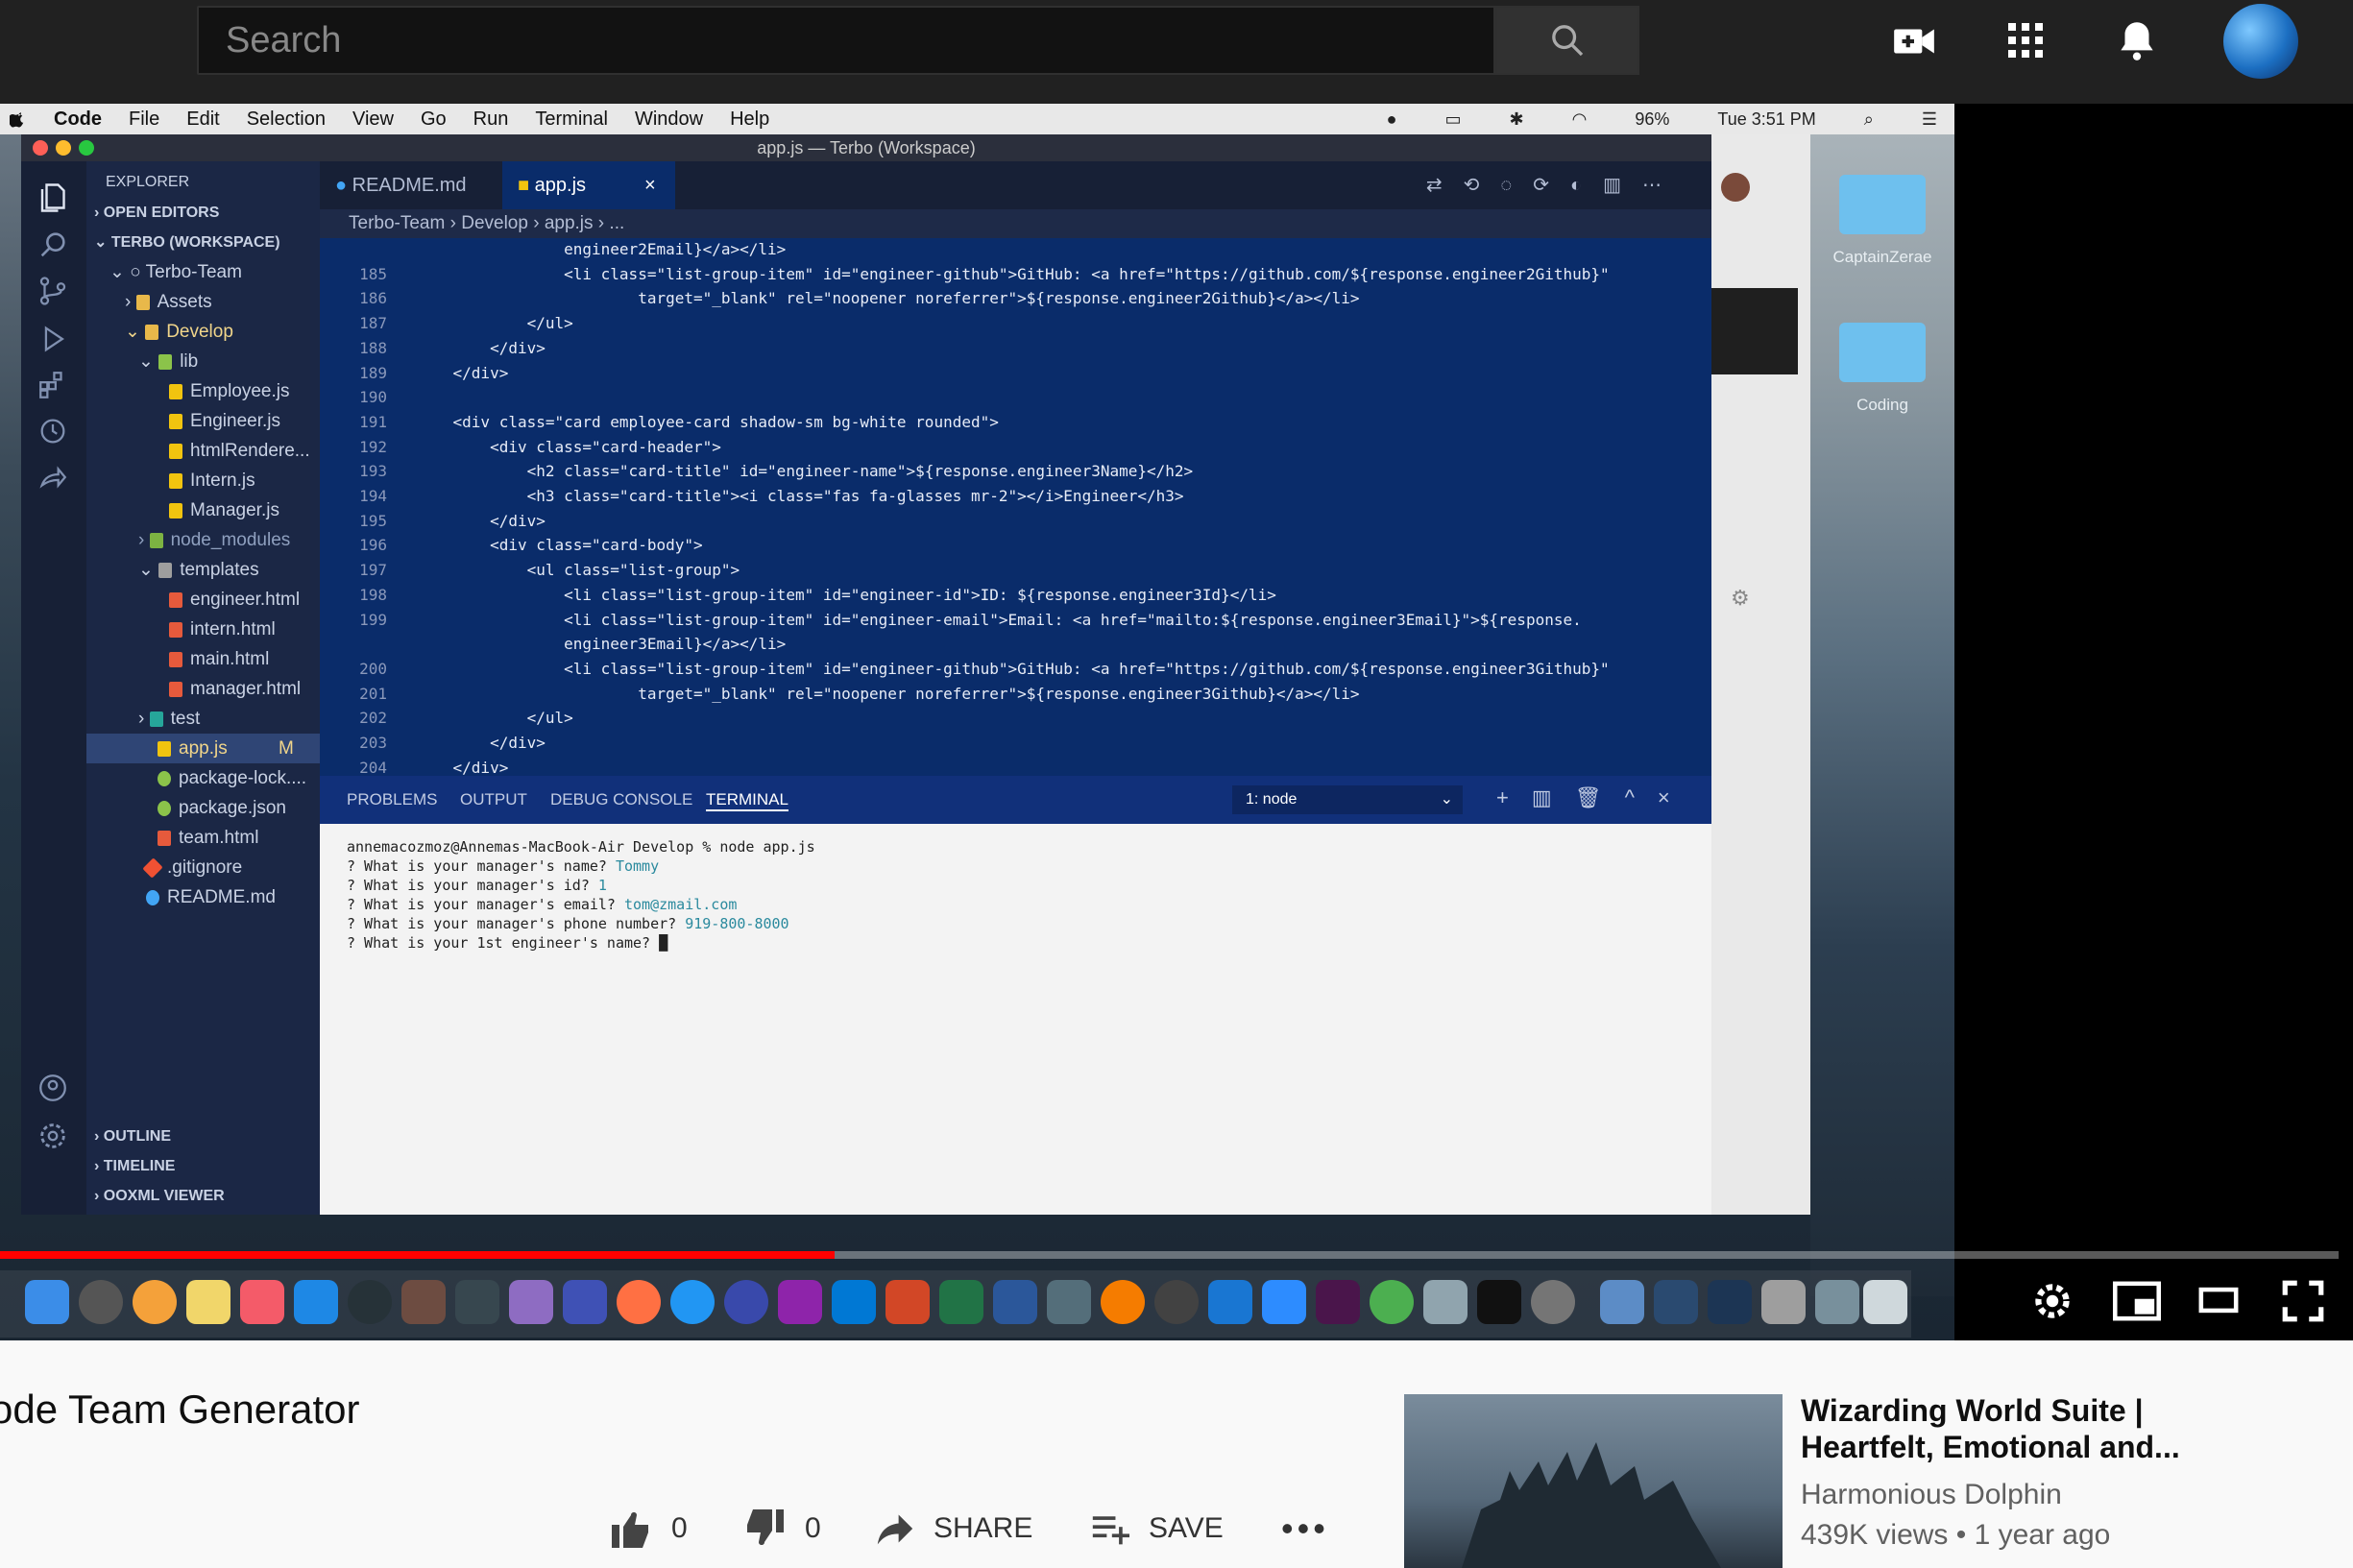  What do you see at coordinates (52, 245) in the screenshot?
I see `search-icon` at bounding box center [52, 245].